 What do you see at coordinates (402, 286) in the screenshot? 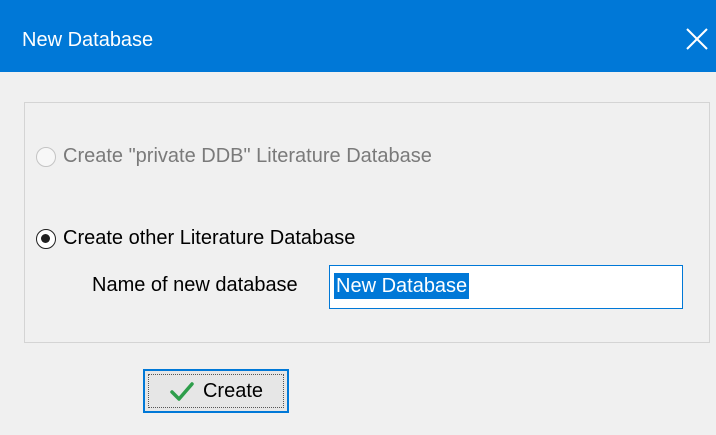
I see `database-name-value: New Database` at bounding box center [402, 286].